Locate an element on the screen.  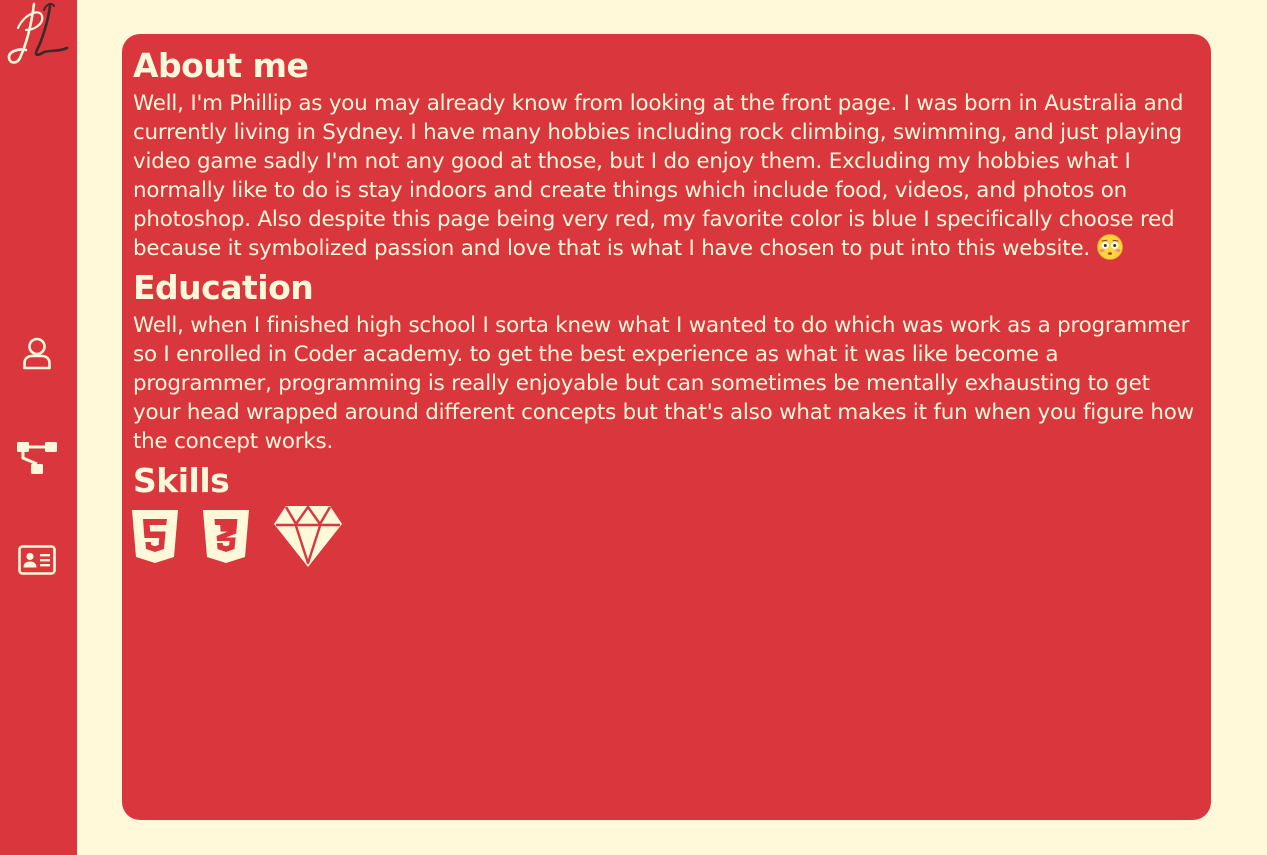
nav-item-about is located at coordinates (37, 354).